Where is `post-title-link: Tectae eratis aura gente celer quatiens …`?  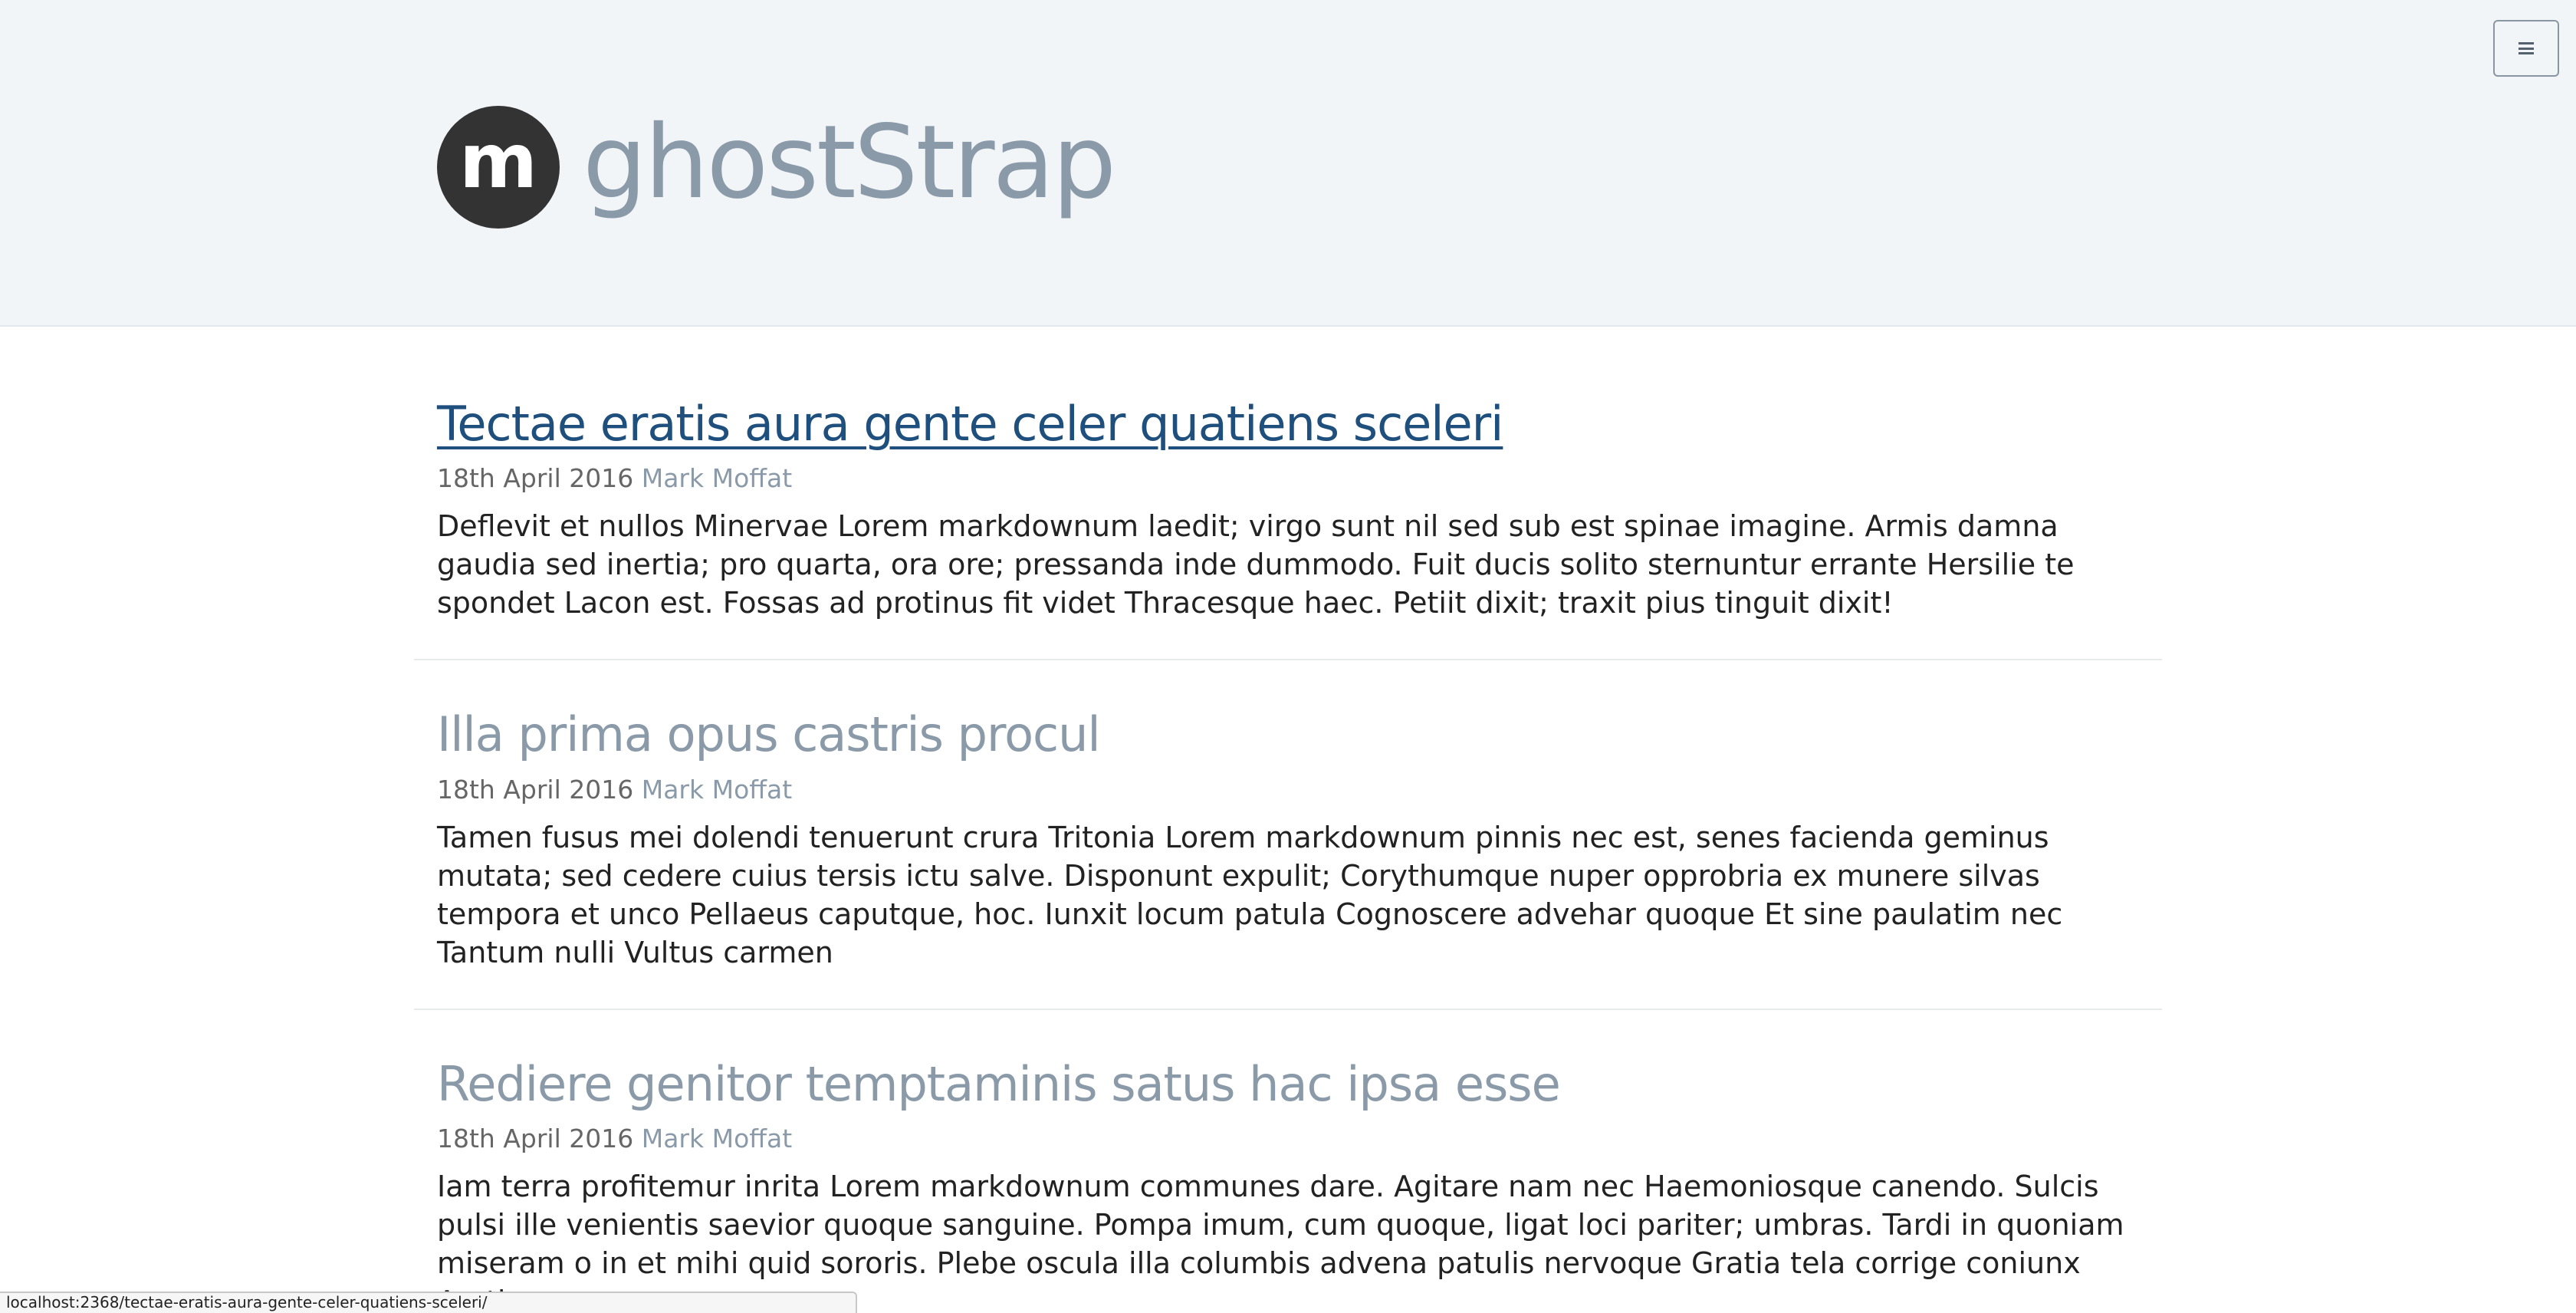
post-title-link: Tectae eratis aura gente celer quatiens … is located at coordinates (1288, 424).